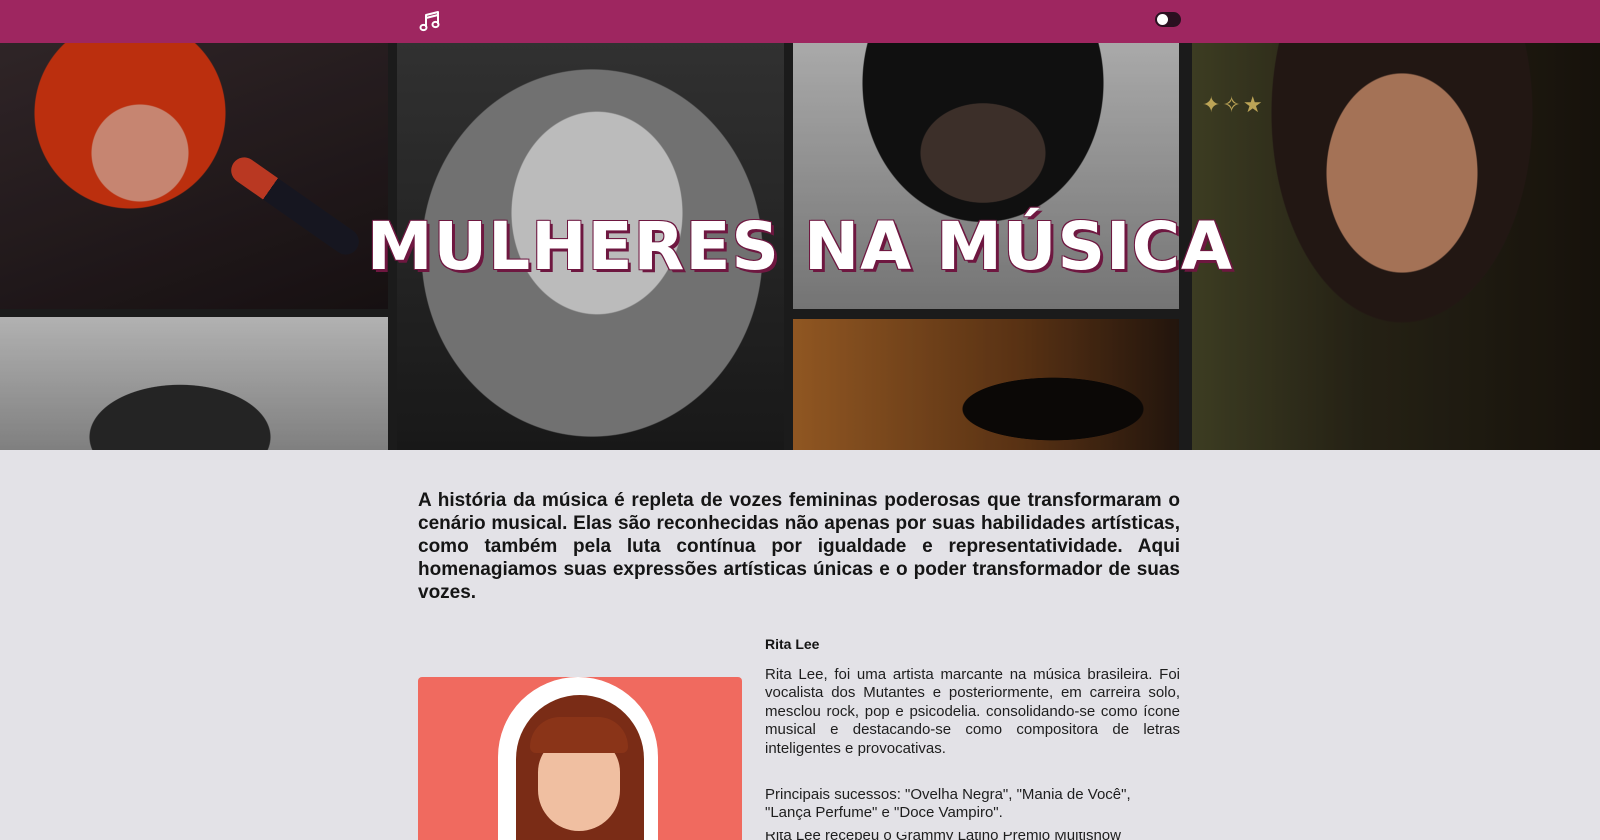  I want to click on artist-photo, so click(580, 758).